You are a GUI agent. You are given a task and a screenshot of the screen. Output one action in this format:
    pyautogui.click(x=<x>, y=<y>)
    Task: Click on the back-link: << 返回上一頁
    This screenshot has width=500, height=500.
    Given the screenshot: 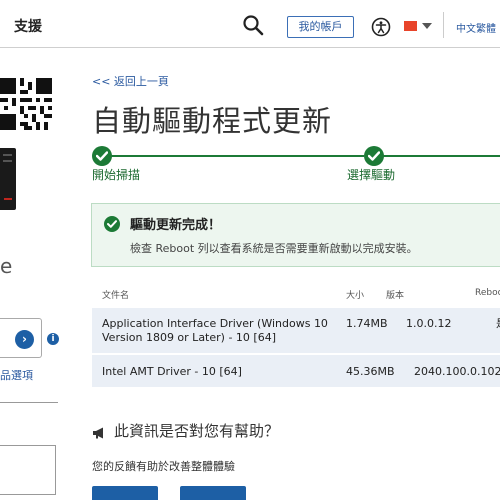 What is the action you would take?
    pyautogui.click(x=130, y=81)
    